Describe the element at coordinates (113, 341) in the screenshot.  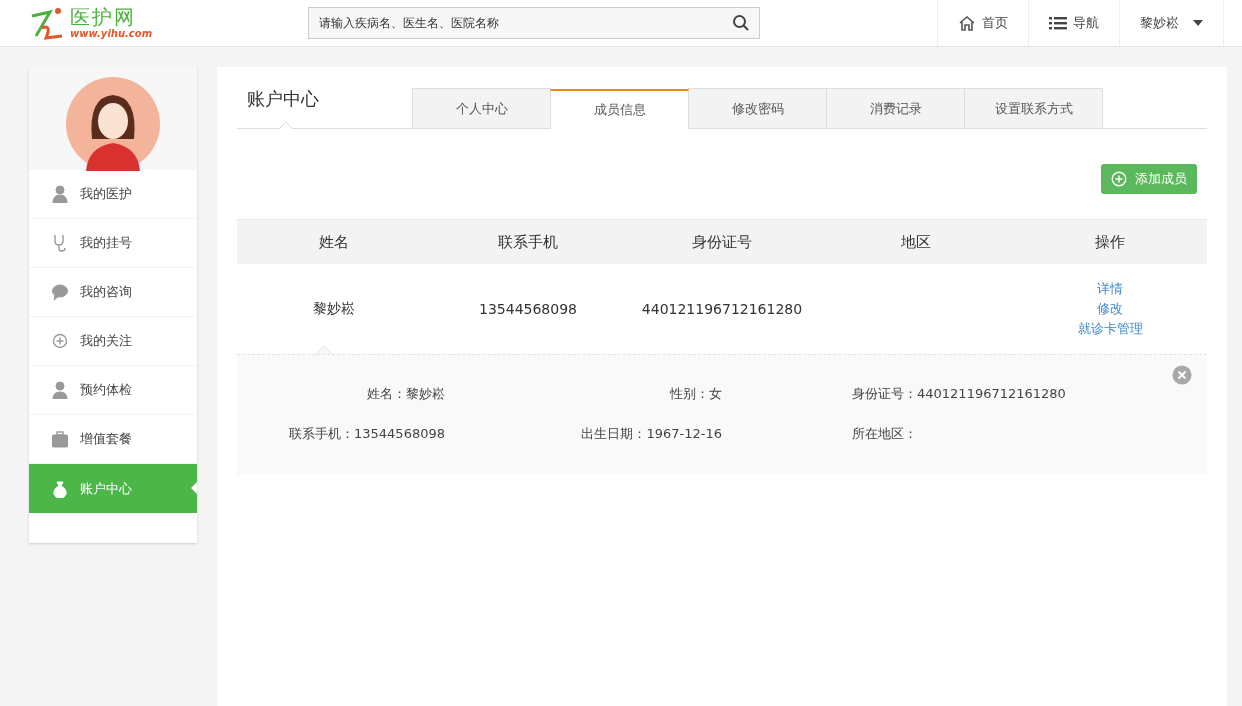
I see `sidebar-item: 我的关注` at that location.